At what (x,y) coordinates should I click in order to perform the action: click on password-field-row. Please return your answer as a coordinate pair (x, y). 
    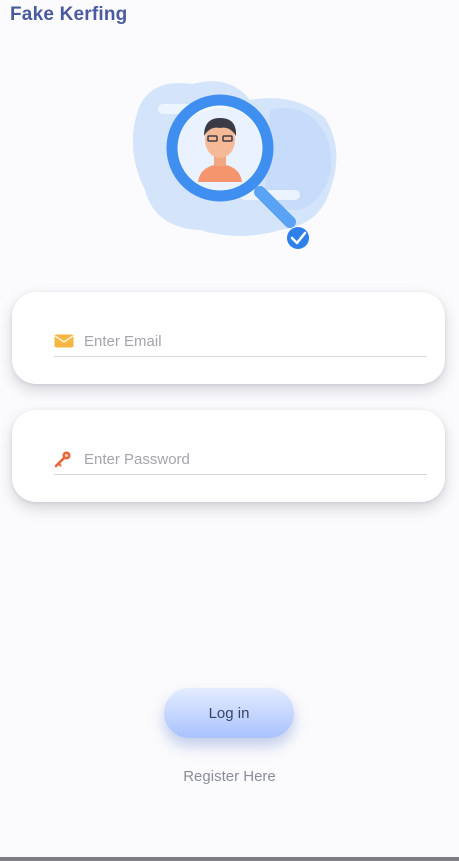
    Looking at the image, I should click on (240, 459).